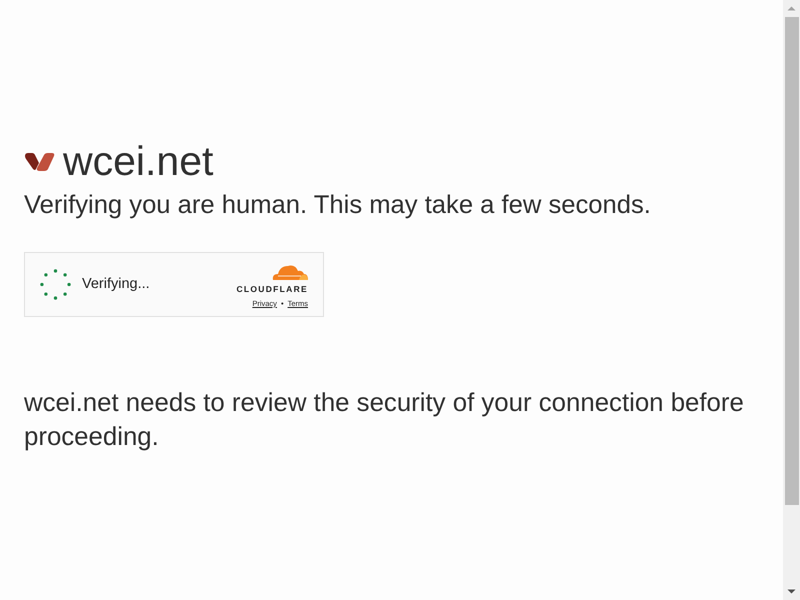 Image resolution: width=800 pixels, height=600 pixels. I want to click on security-message: wcei.net needs to review the security of your connection before proceeding., so click(384, 421).